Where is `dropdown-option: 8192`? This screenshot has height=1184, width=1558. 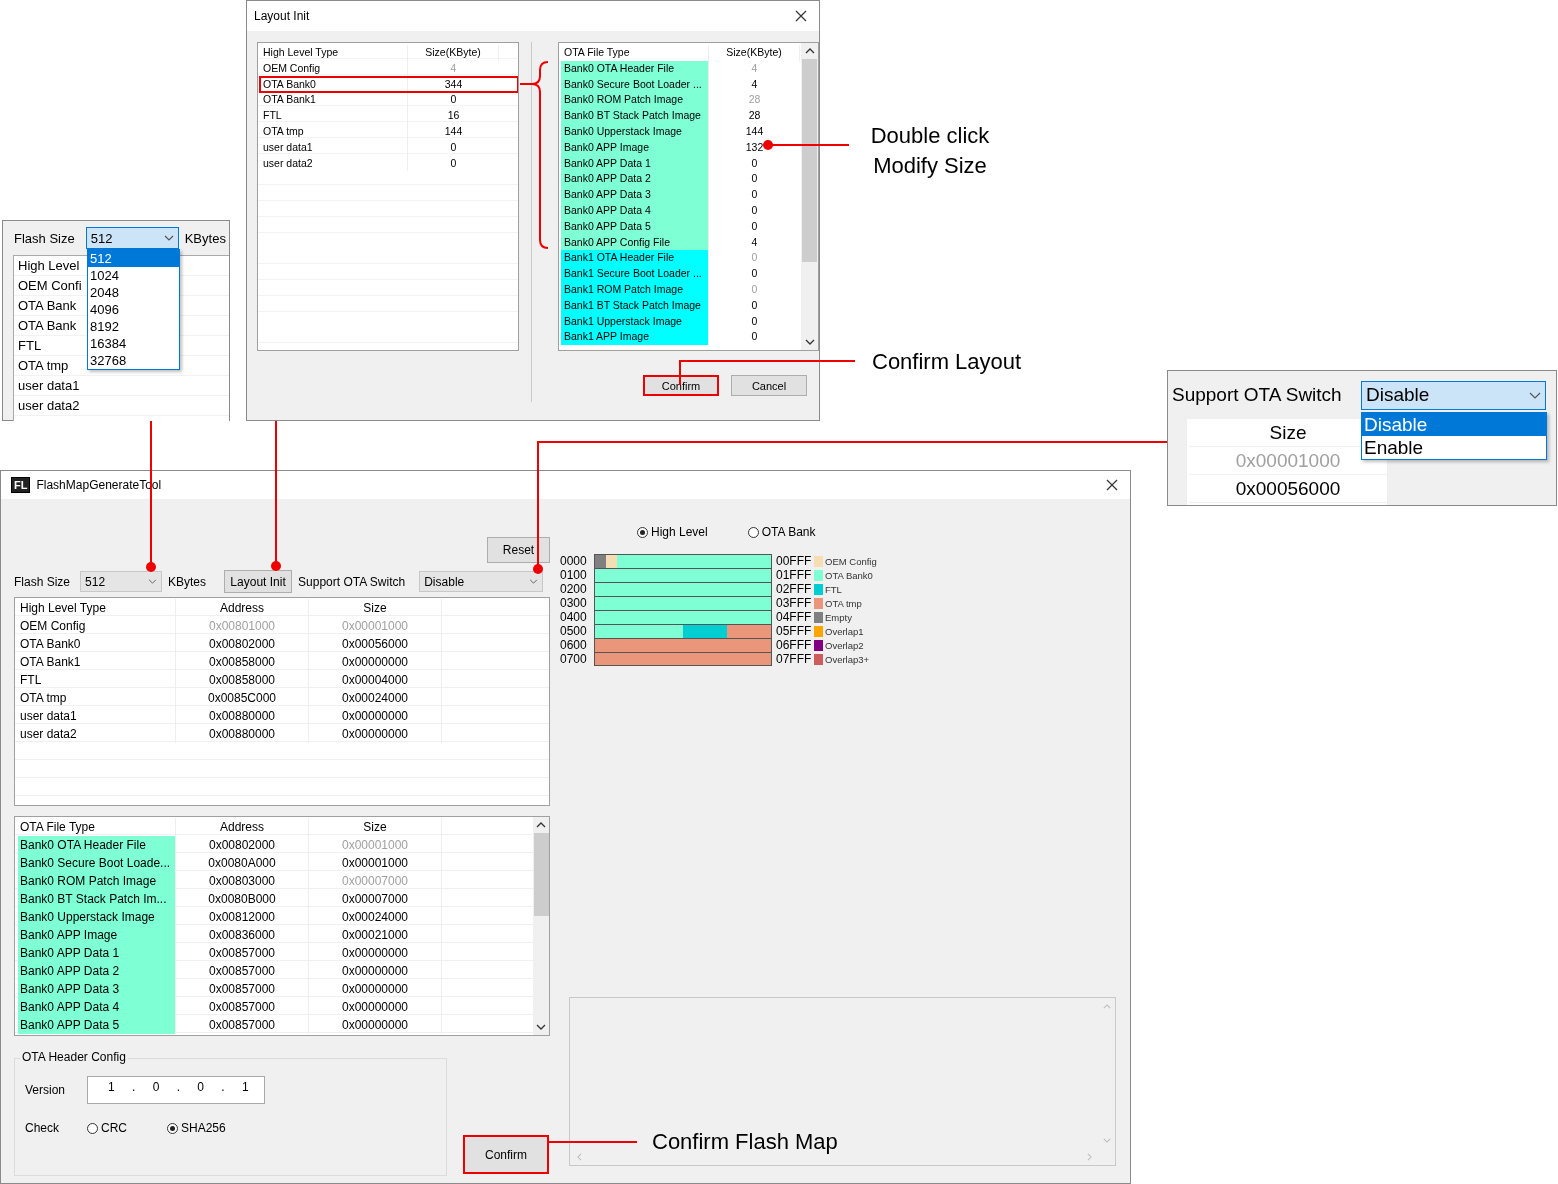
dropdown-option: 8192 is located at coordinates (133, 326).